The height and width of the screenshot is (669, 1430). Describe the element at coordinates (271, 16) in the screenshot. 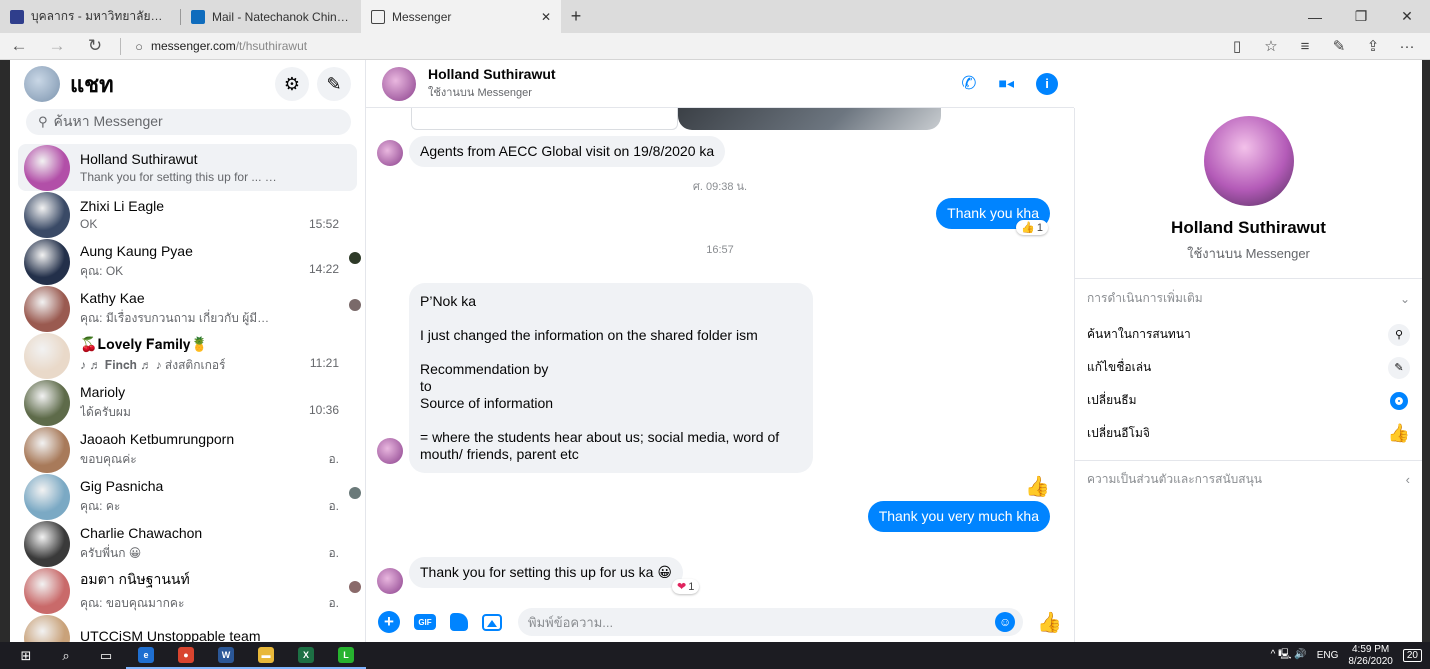

I see `browser-tab-2: Mail - Natechanok Chindaw` at that location.